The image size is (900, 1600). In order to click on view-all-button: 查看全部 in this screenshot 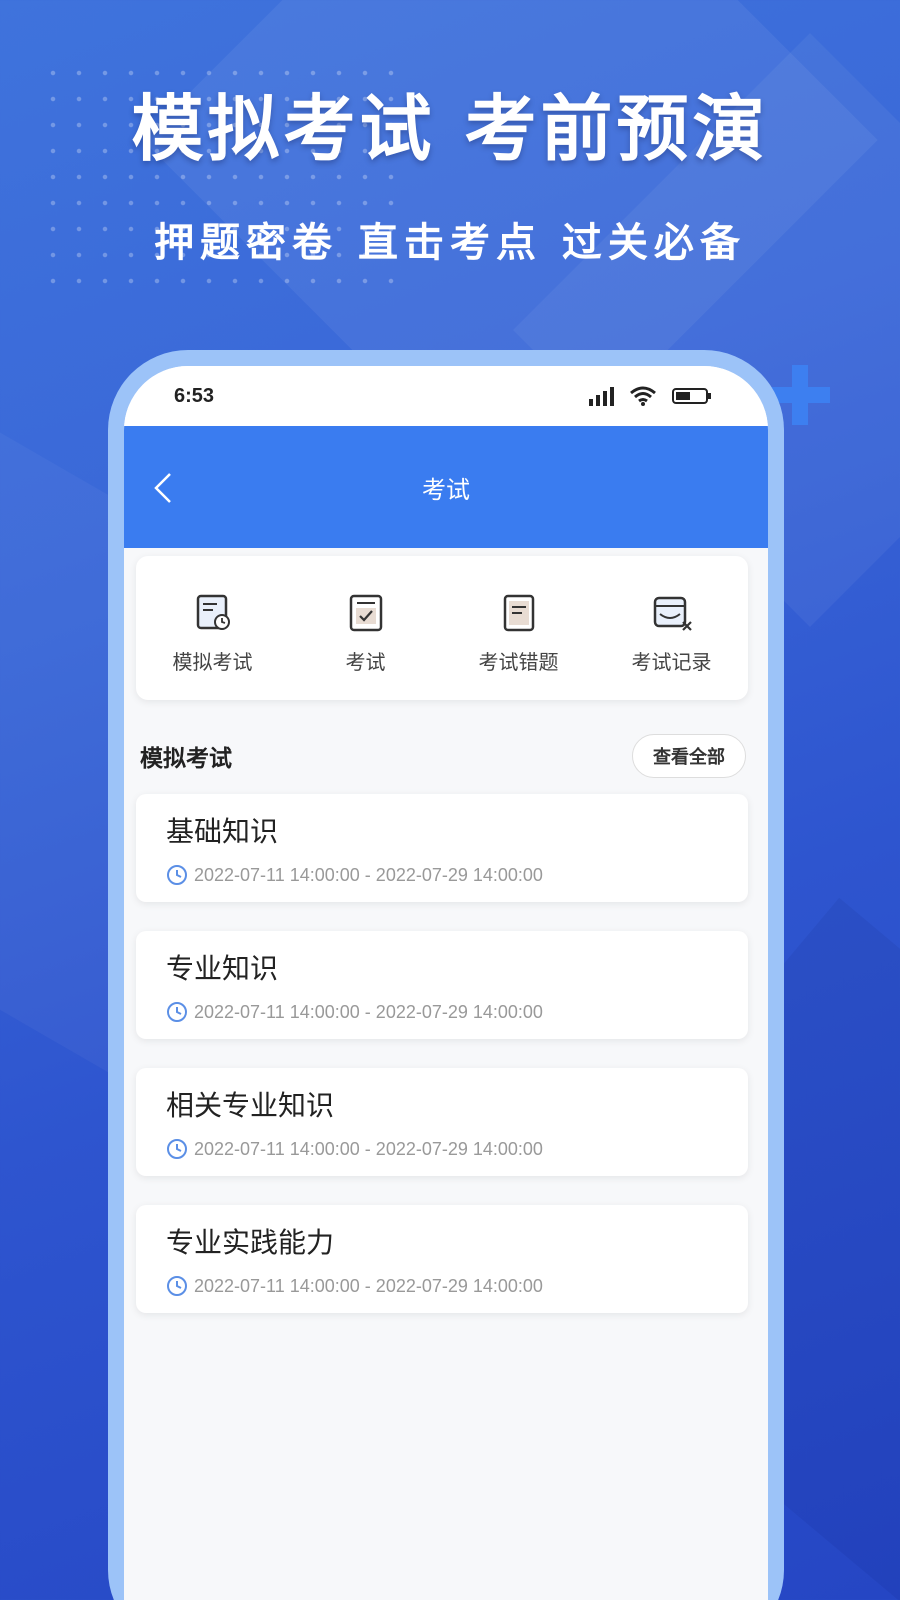, I will do `click(689, 756)`.